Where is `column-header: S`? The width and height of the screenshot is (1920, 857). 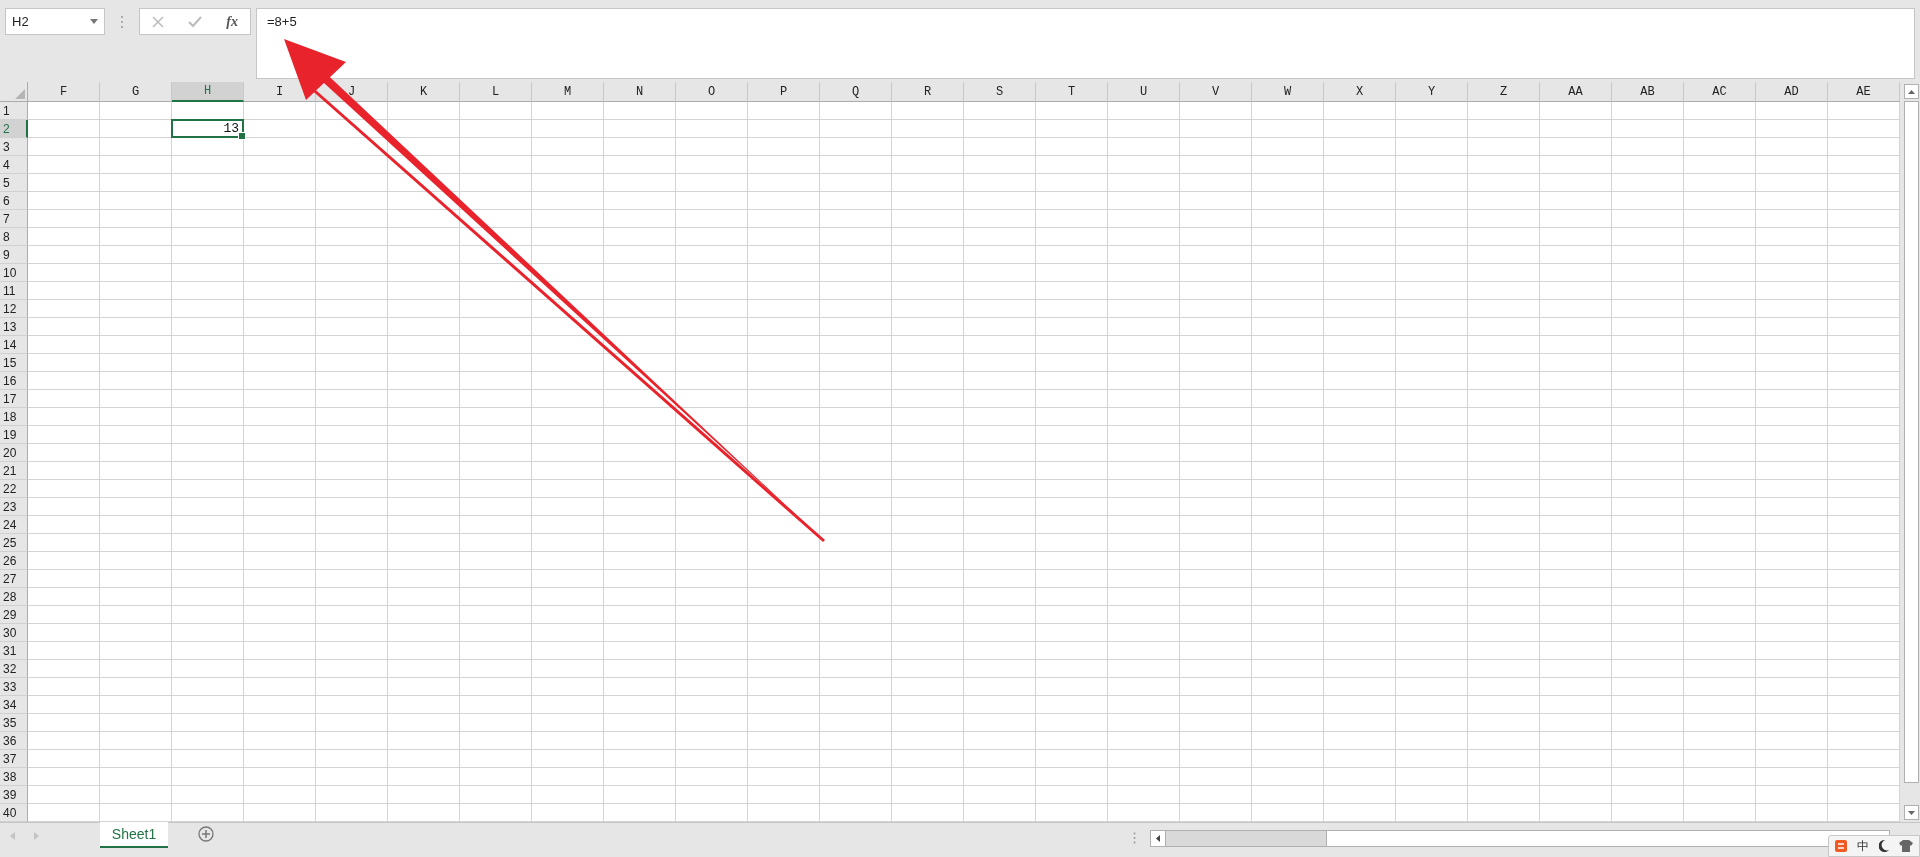
column-header: S is located at coordinates (1000, 92).